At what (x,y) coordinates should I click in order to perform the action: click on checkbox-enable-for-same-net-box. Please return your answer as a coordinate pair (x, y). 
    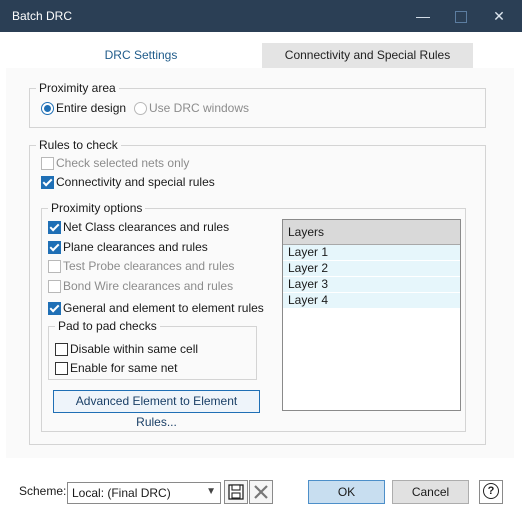
    Looking at the image, I should click on (61, 368).